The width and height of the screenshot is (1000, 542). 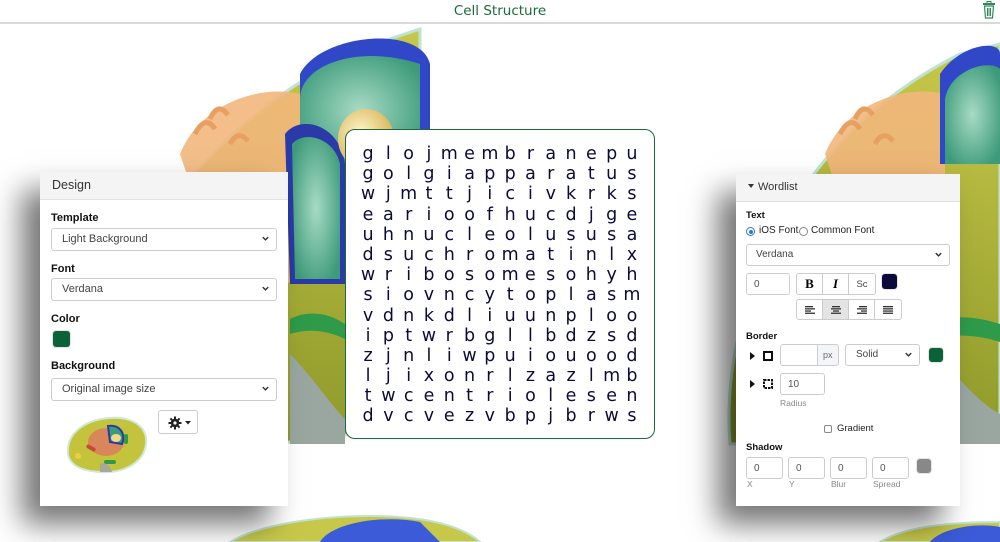 What do you see at coordinates (107, 445) in the screenshot?
I see `background-thumbnail` at bounding box center [107, 445].